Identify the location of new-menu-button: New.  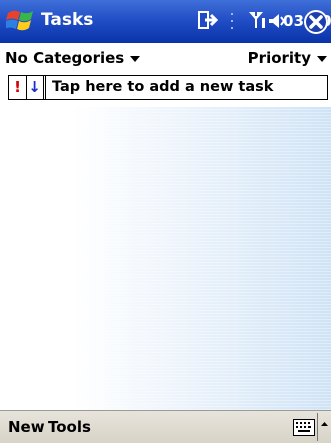
(26, 427).